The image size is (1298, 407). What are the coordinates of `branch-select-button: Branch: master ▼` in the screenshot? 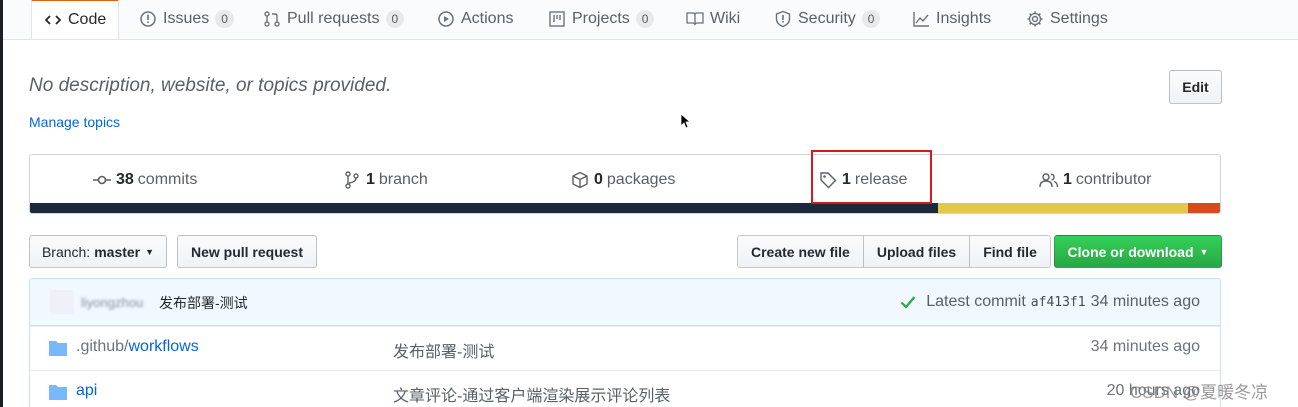 It's located at (98, 251).